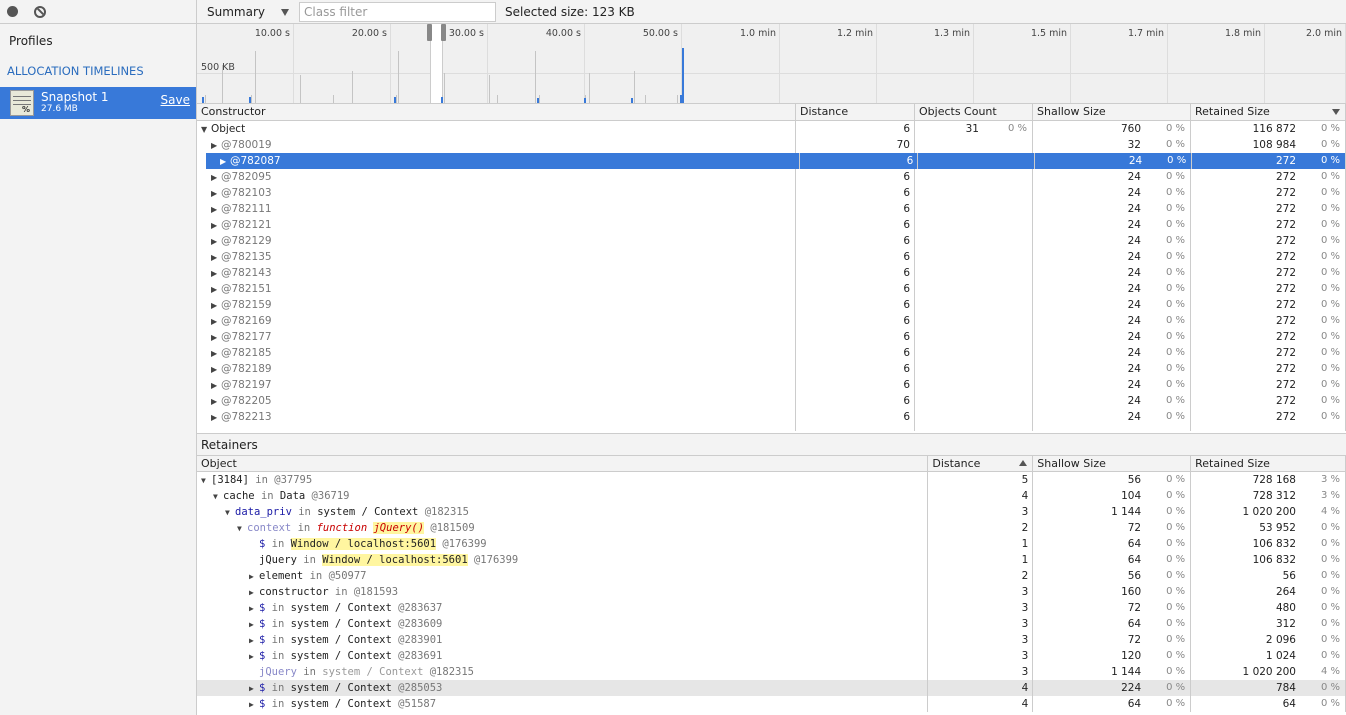  I want to click on retainer-row: ▶ constructor in @181593 3 160 0 % 264 0 %, so click(771, 592).